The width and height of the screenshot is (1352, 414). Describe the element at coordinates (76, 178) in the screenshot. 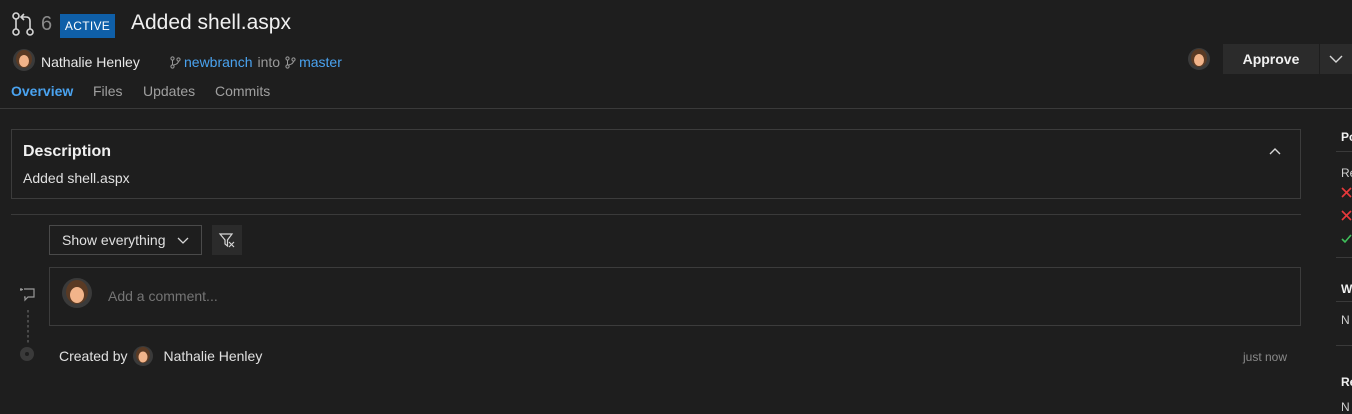

I see `description-text: Added shell.aspx` at that location.